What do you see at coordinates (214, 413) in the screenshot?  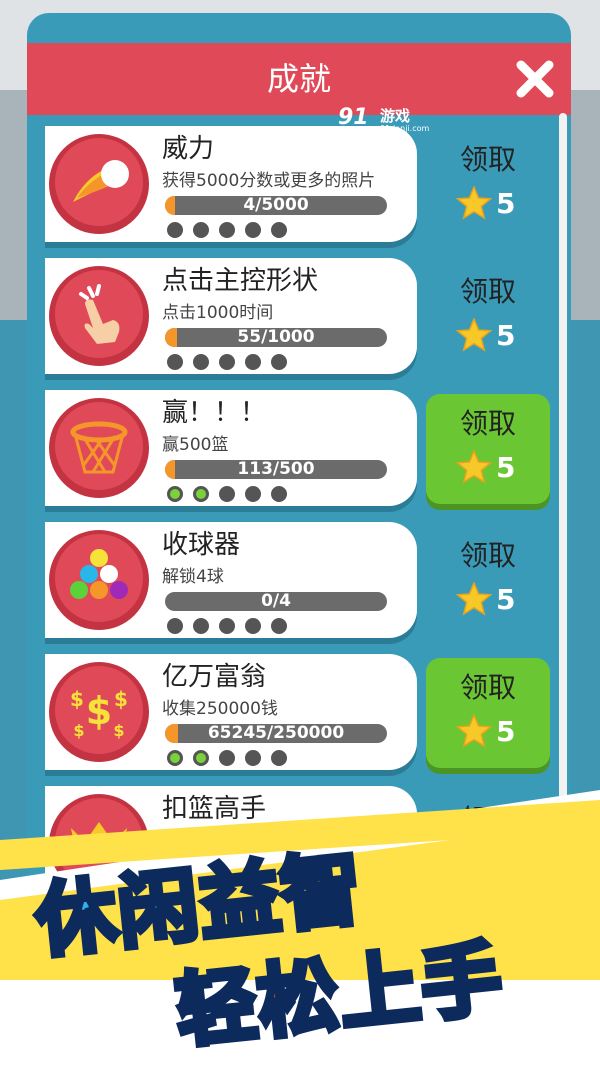 I see `achievement-name: 赢！！！` at bounding box center [214, 413].